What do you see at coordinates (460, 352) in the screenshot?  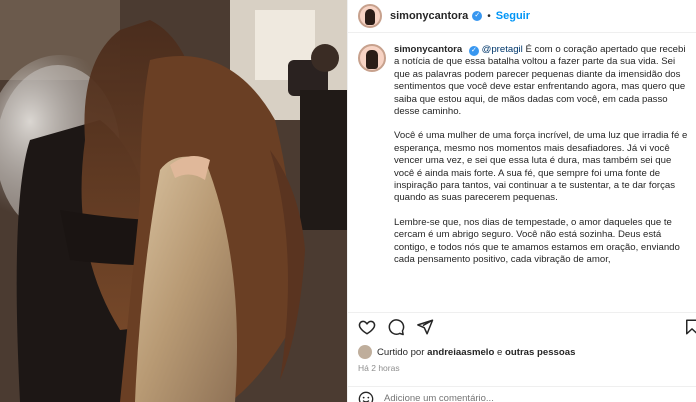 I see `liker-username: andreiaasmelo` at bounding box center [460, 352].